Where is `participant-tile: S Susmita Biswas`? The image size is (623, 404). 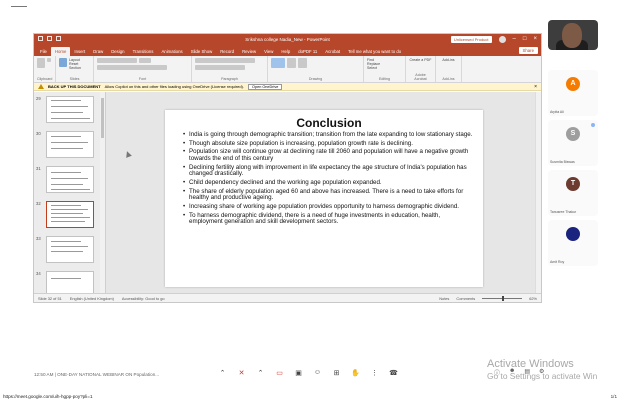 participant-tile: S Susmita Biswas is located at coordinates (573, 143).